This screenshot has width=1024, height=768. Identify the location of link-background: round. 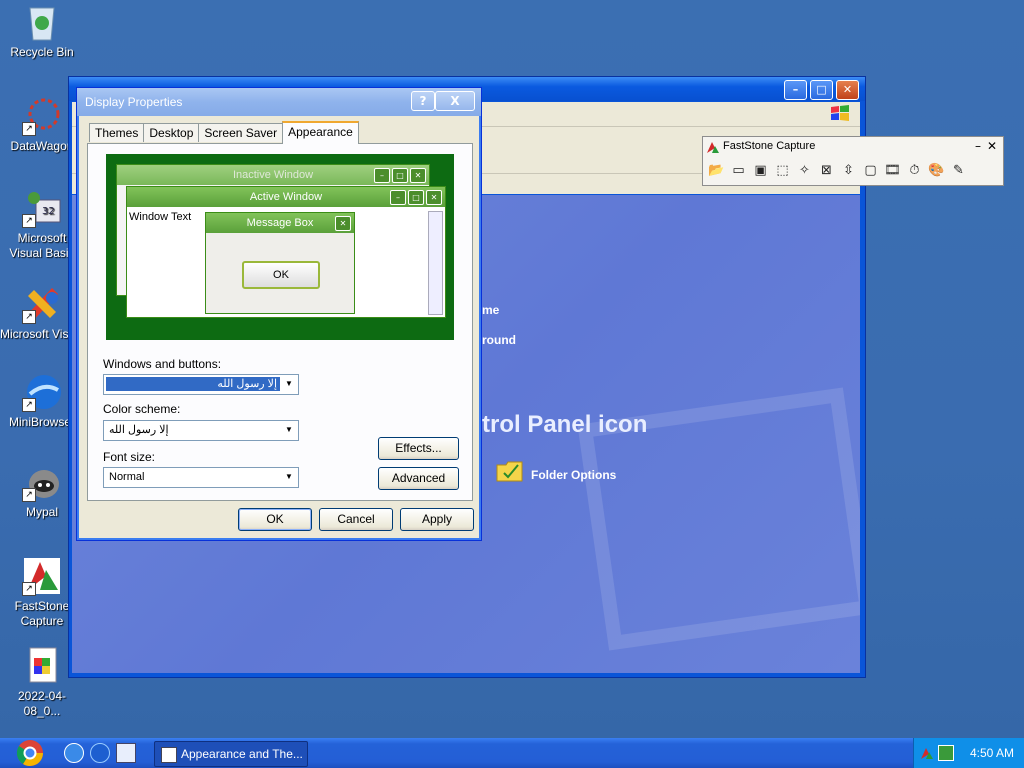
(499, 340).